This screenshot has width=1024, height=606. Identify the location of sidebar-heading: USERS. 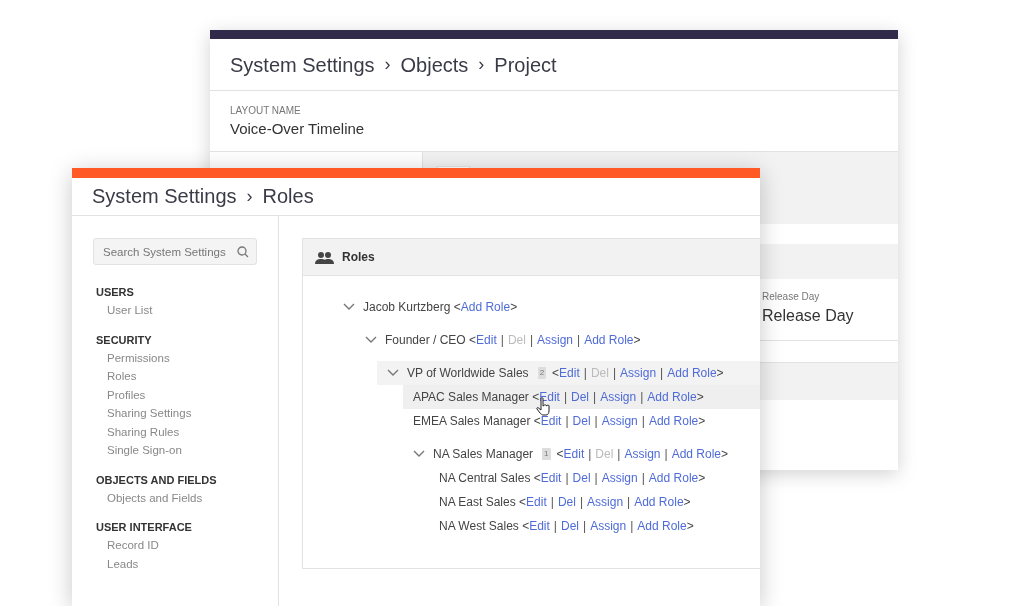
(115, 292).